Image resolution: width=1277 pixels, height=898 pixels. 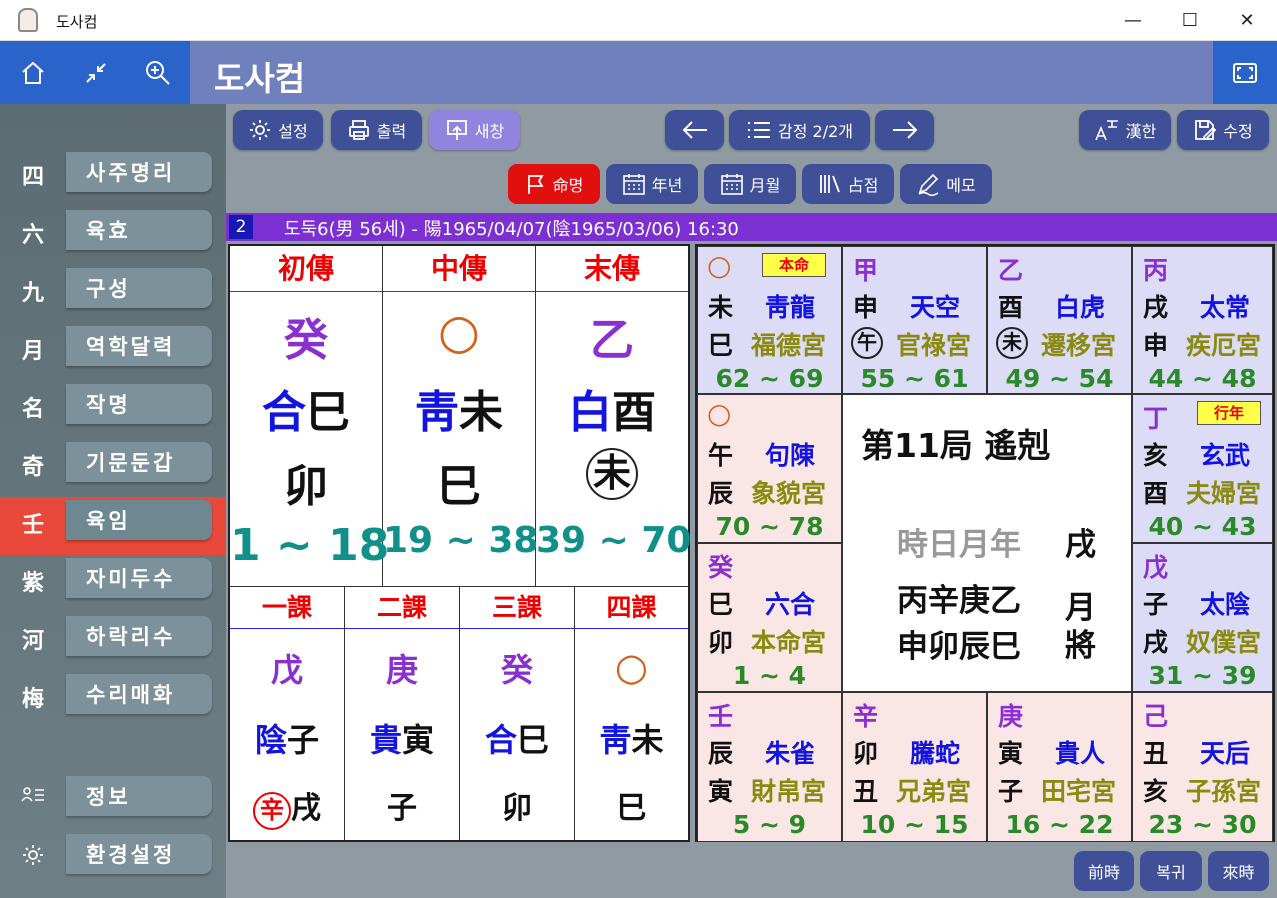 What do you see at coordinates (402, 805) in the screenshot?
I see `lesson-bottom: 子` at bounding box center [402, 805].